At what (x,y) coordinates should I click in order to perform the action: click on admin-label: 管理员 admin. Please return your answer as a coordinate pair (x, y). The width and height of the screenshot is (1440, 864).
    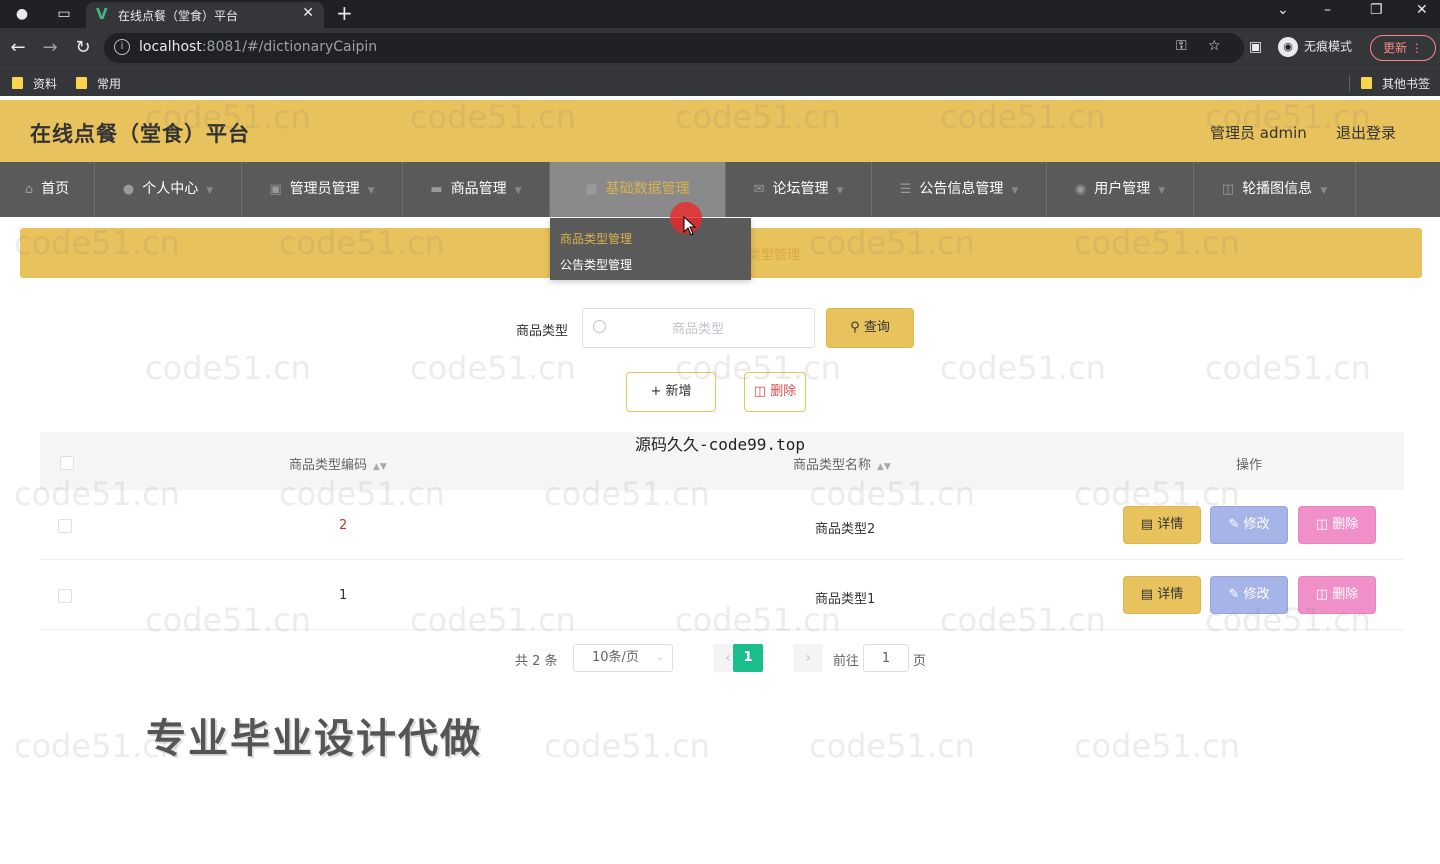
    Looking at the image, I should click on (1258, 133).